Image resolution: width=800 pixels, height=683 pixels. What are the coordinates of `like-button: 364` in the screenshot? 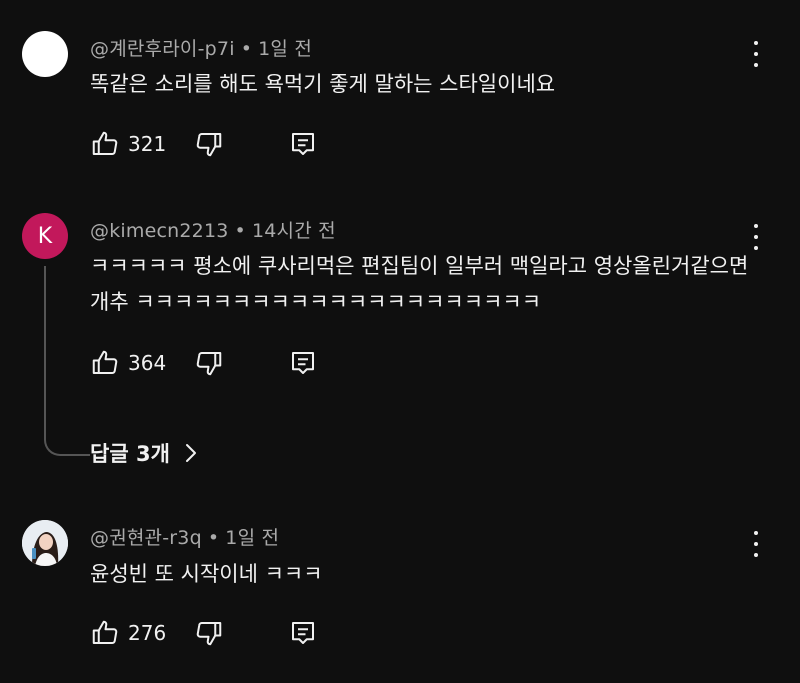 It's located at (128, 363).